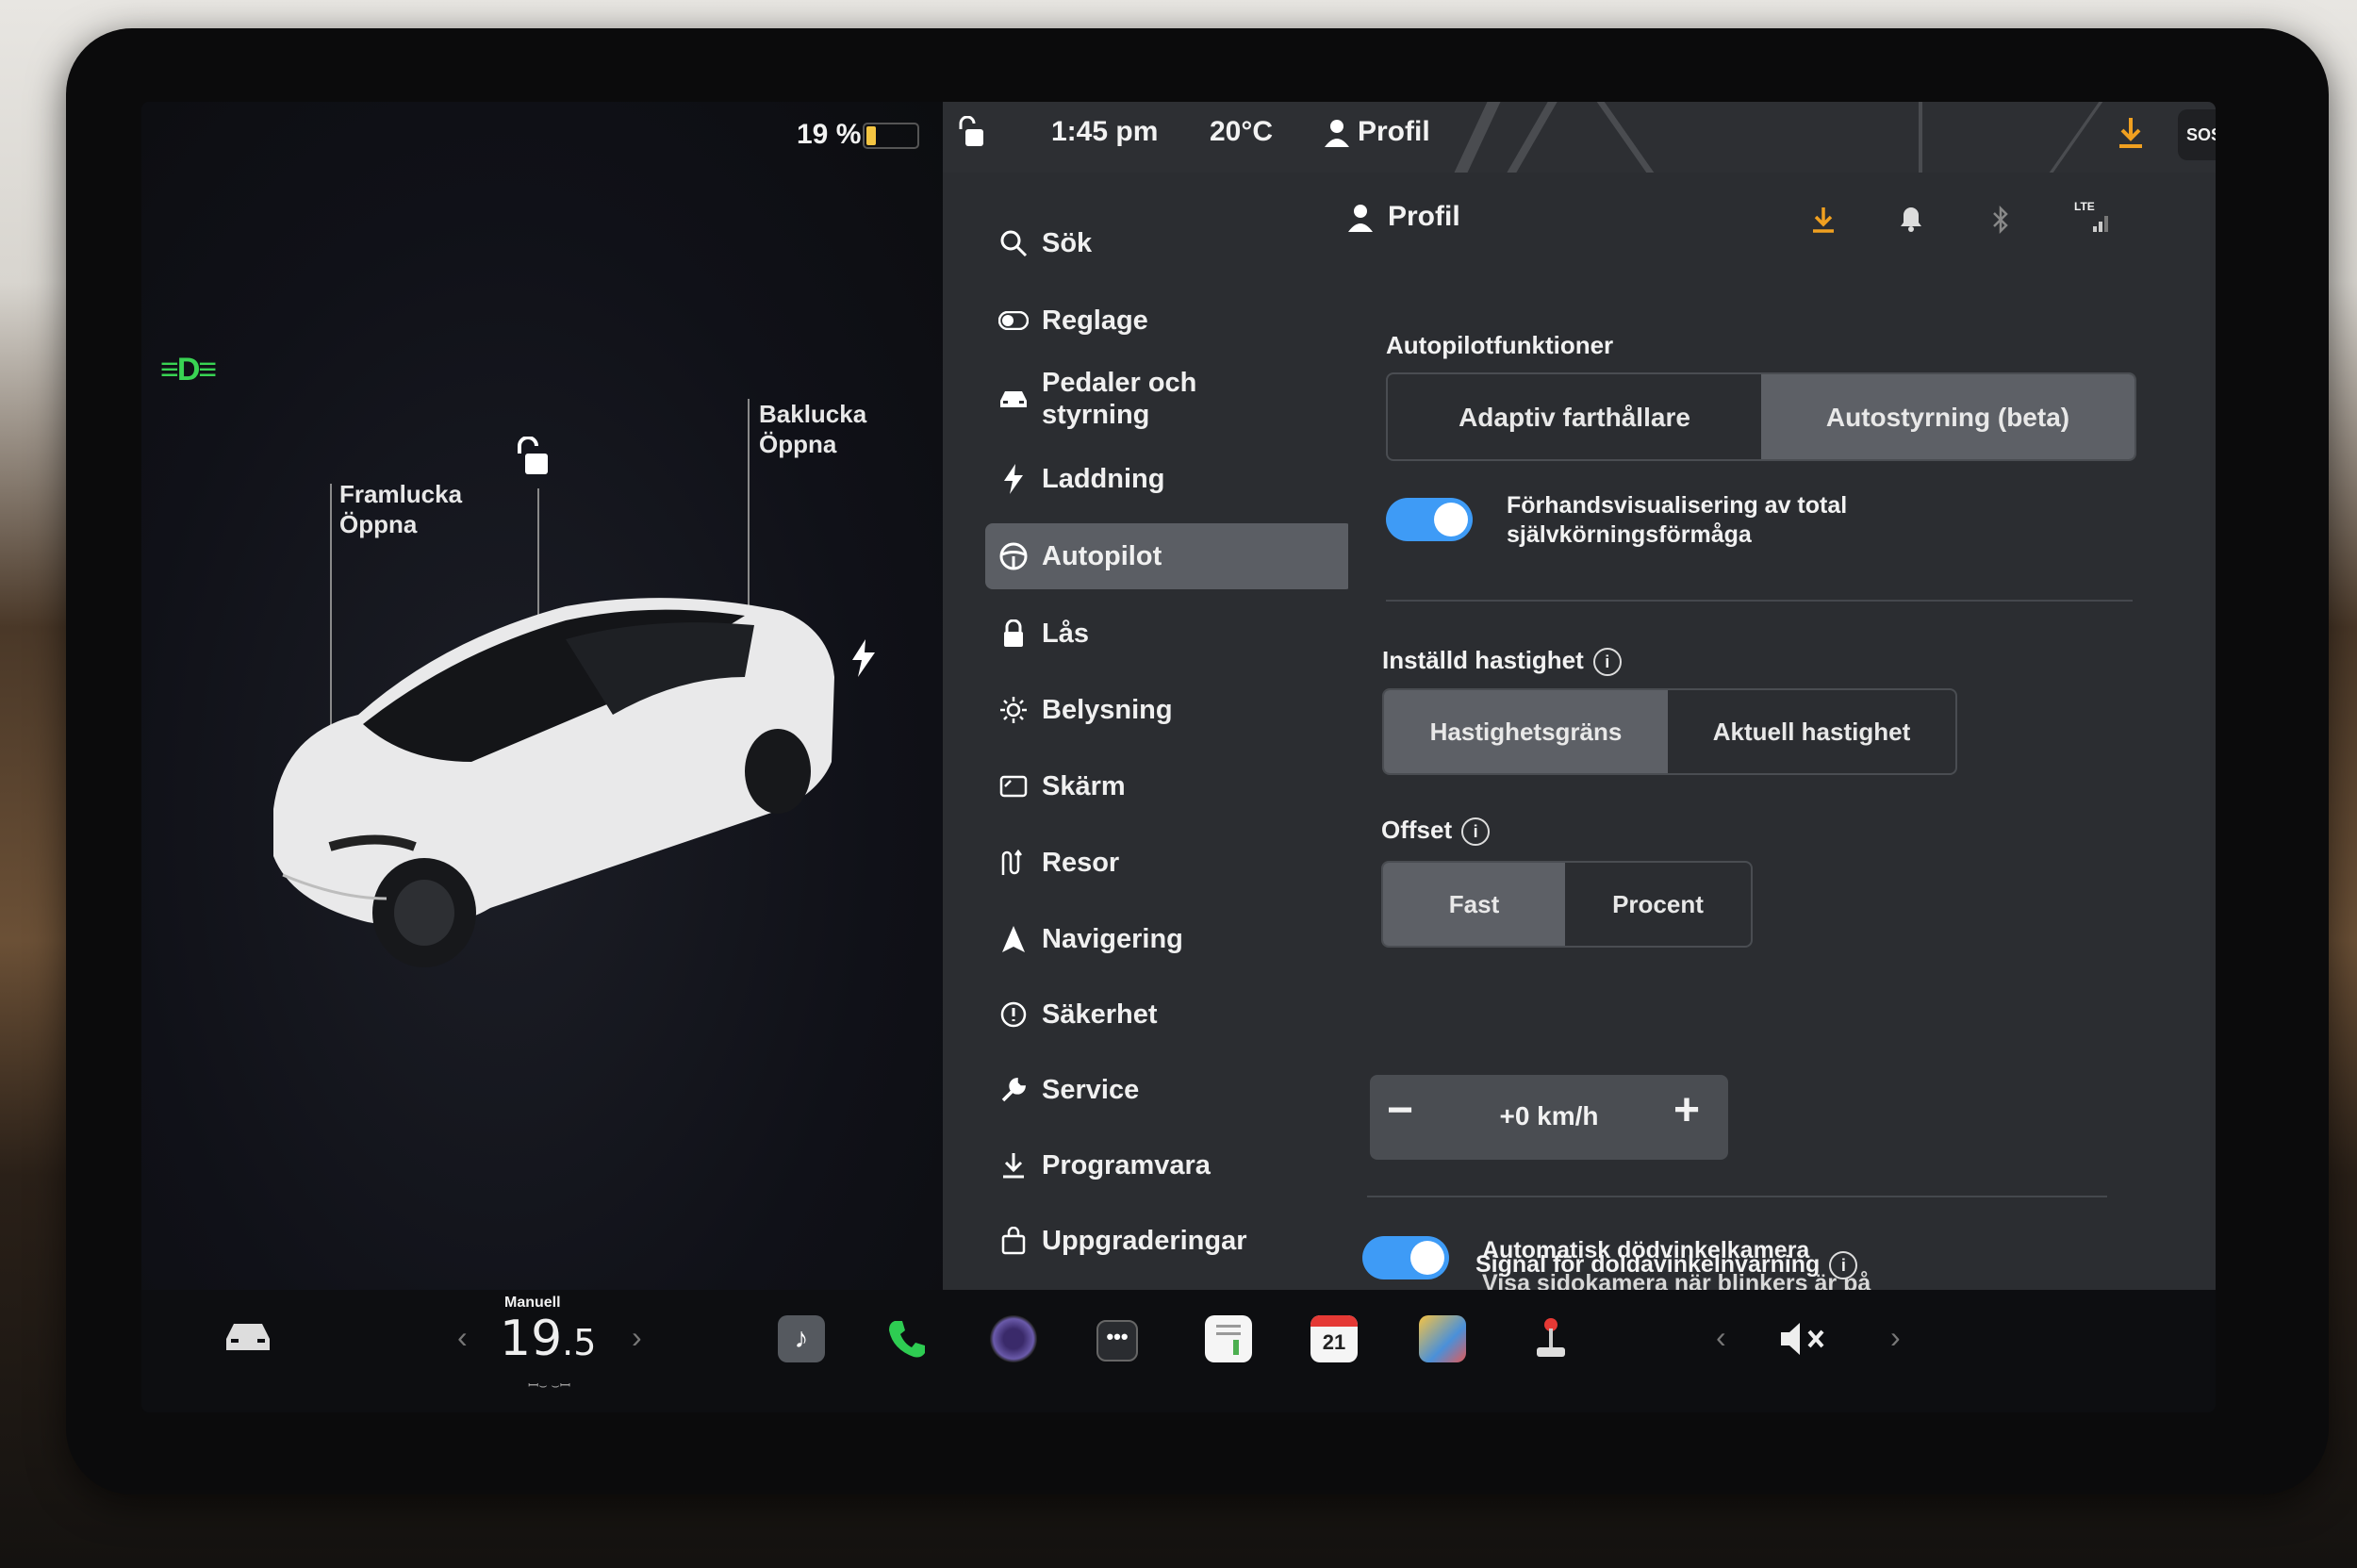  I want to click on trunk-label: Baklucka, so click(813, 414).